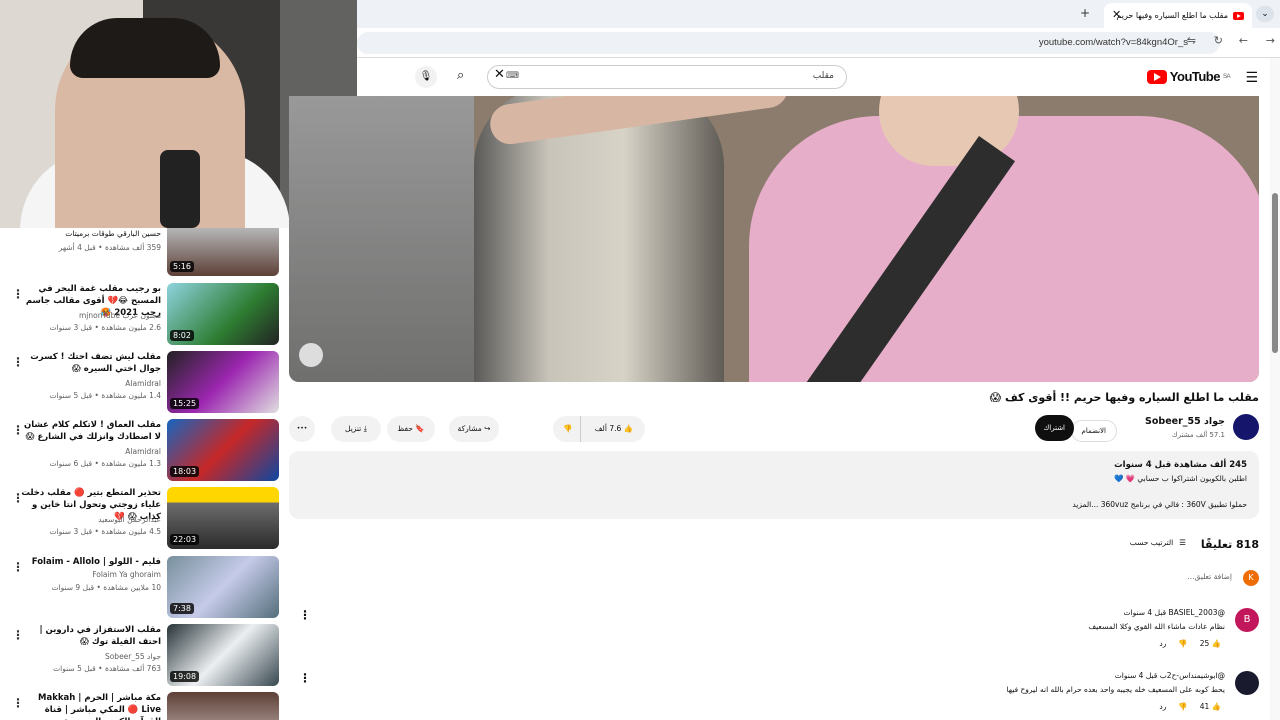  I want to click on site-settings-icon: ⇋, so click(1191, 40).